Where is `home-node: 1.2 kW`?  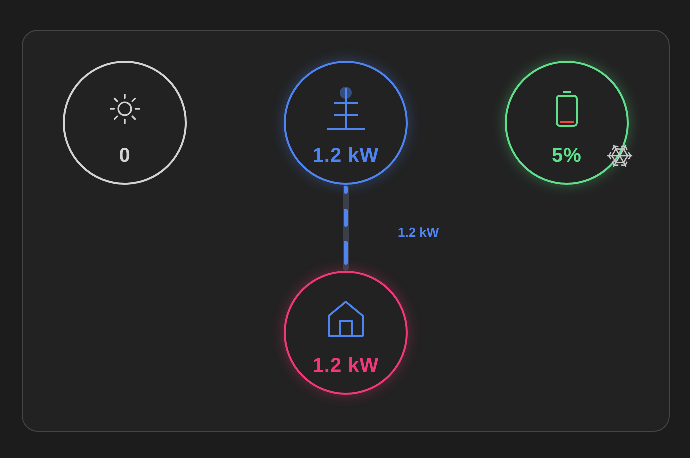
home-node: 1.2 kW is located at coordinates (346, 333).